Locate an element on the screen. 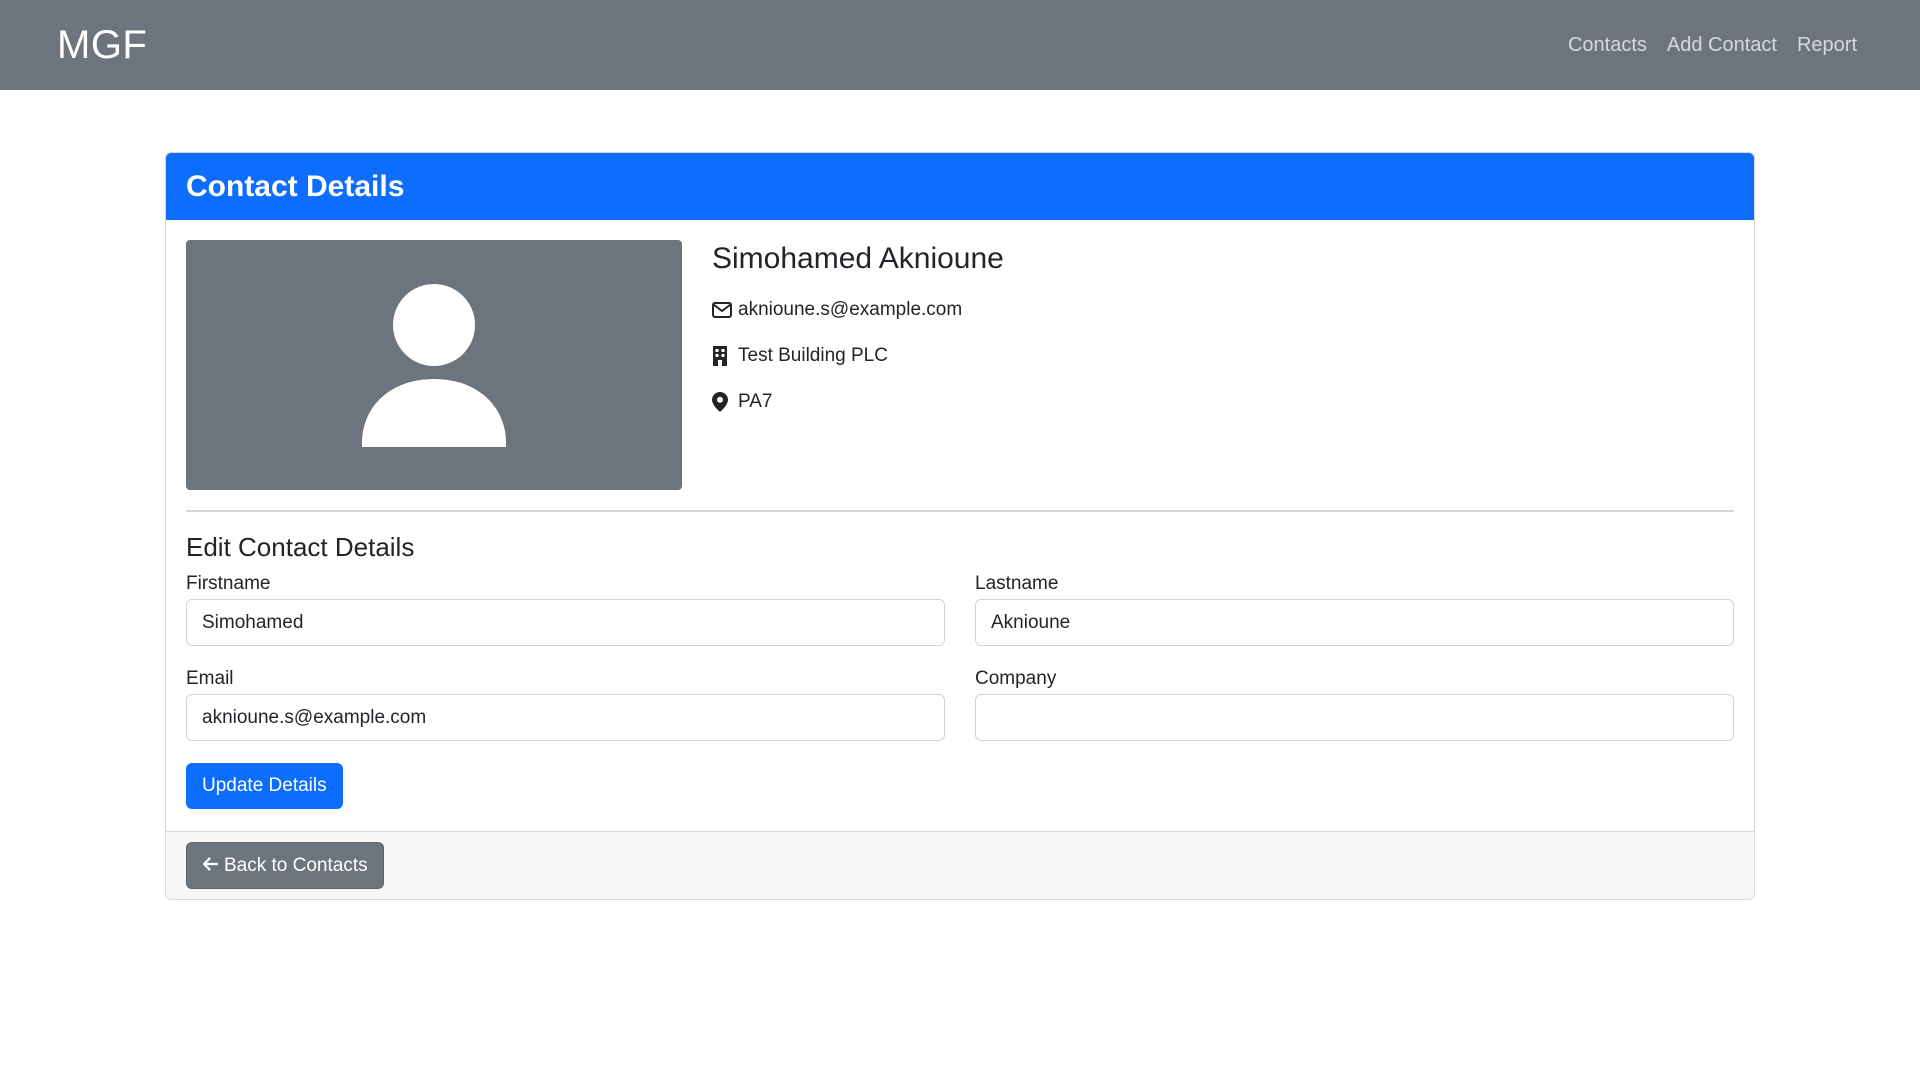 The height and width of the screenshot is (1080, 1920). update-details-button: Update Details is located at coordinates (264, 786).